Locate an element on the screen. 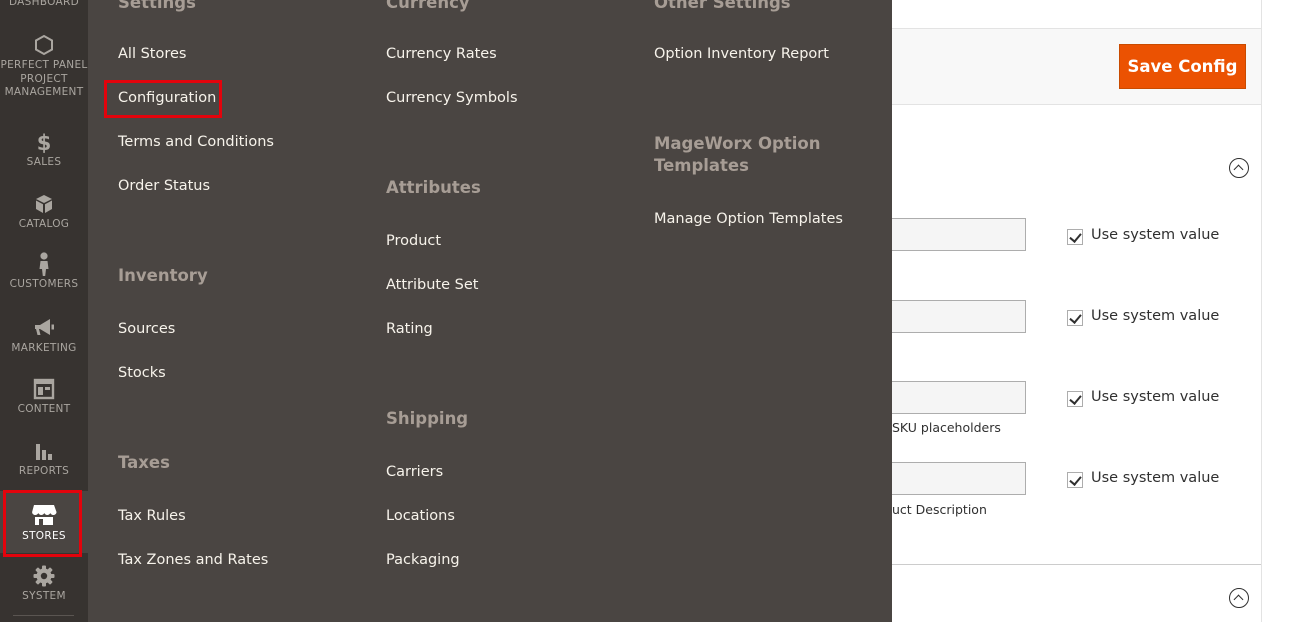 This screenshot has width=1291, height=622. nav-label: Reports is located at coordinates (44, 471).